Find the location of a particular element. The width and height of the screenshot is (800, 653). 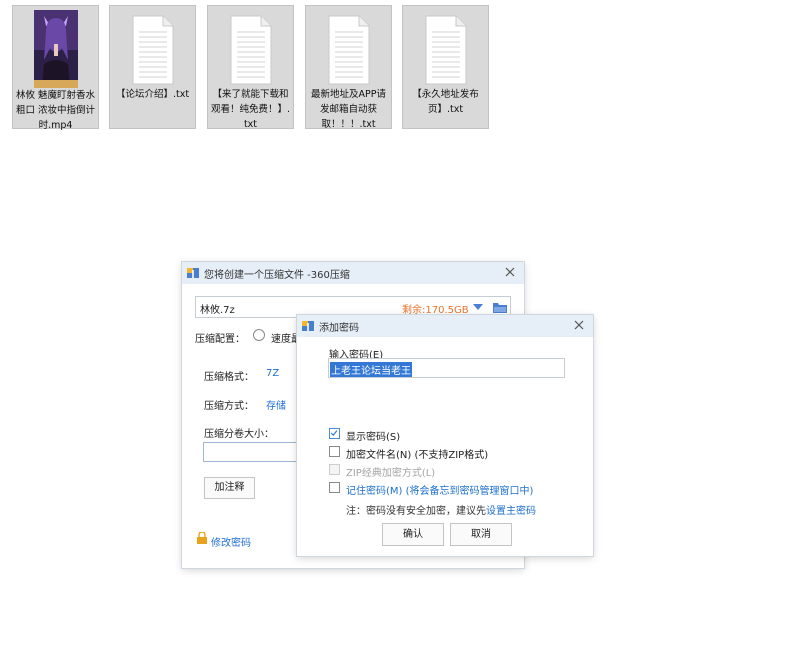

format-value: 7Z is located at coordinates (272, 373).